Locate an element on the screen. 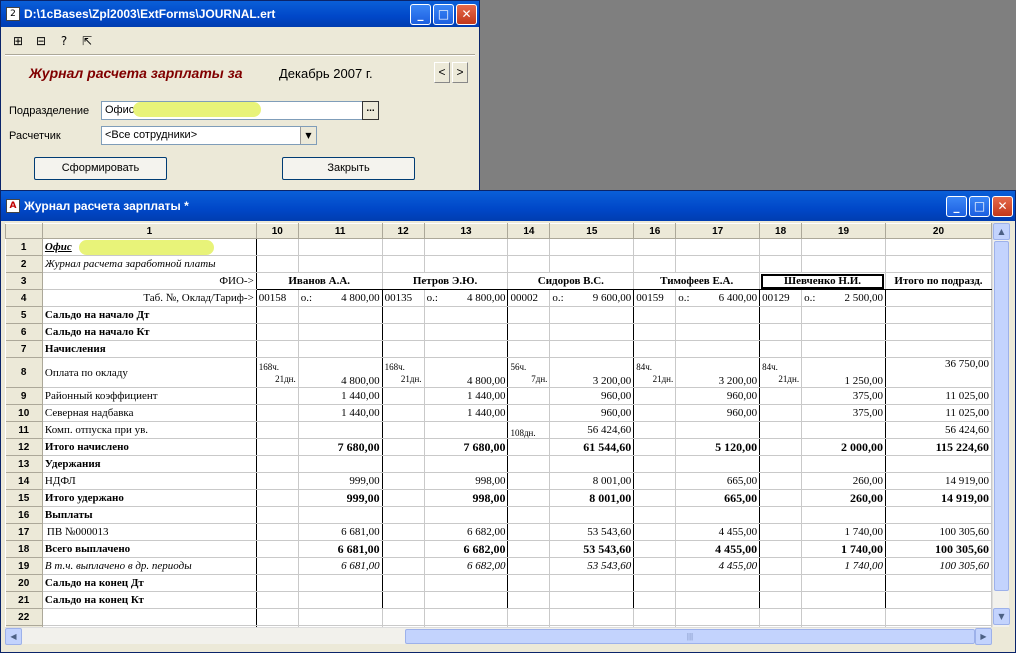 This screenshot has width=1016, height=653. employee-name-cell: Иванов А.А. is located at coordinates (319, 281).